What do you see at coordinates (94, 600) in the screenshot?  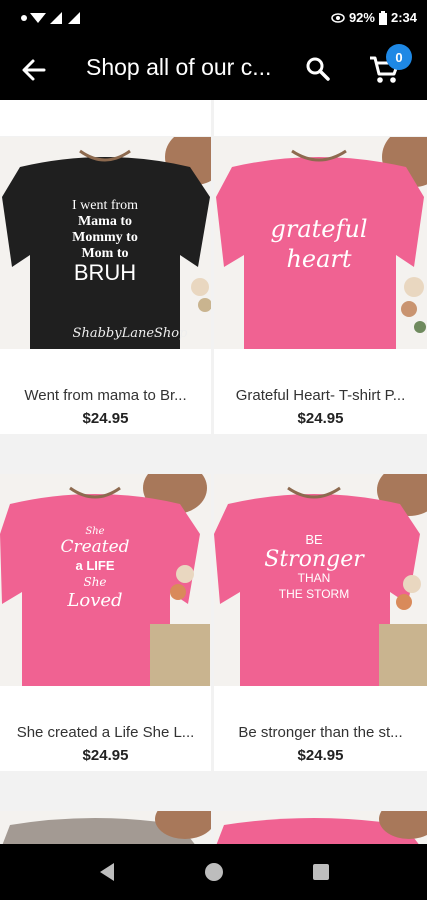 I see `shirt-print-text: Loved` at bounding box center [94, 600].